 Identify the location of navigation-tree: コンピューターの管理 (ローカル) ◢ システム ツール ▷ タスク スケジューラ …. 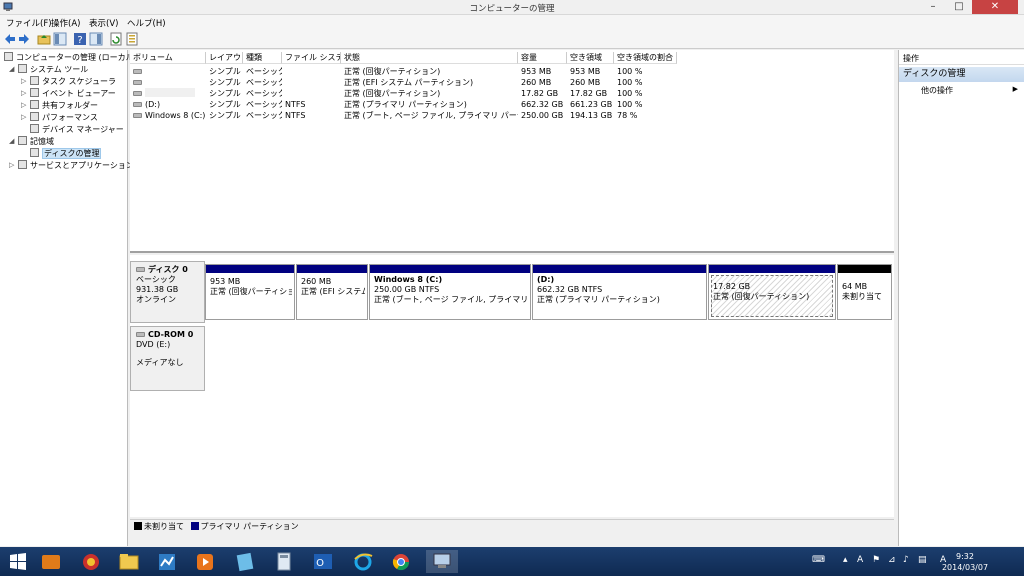
(68, 298).